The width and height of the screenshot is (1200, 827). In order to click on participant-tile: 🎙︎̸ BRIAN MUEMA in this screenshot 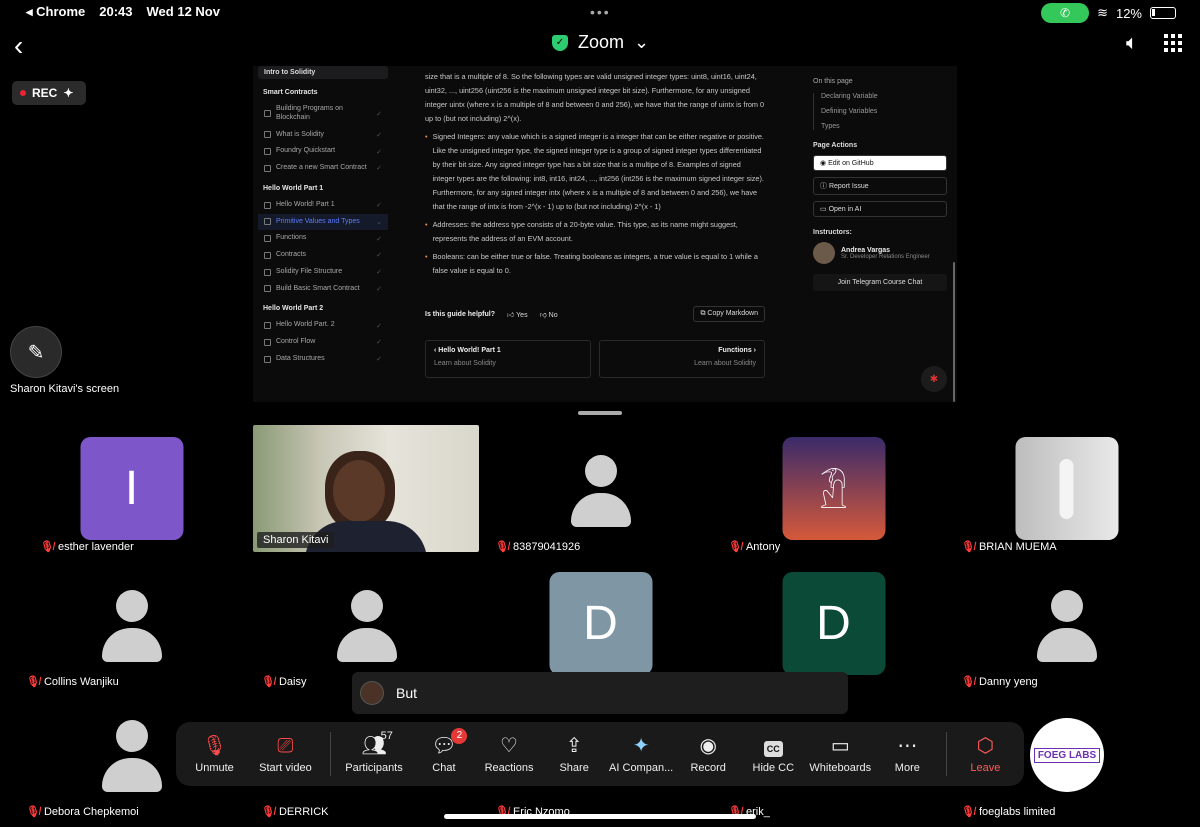, I will do `click(1066, 496)`.